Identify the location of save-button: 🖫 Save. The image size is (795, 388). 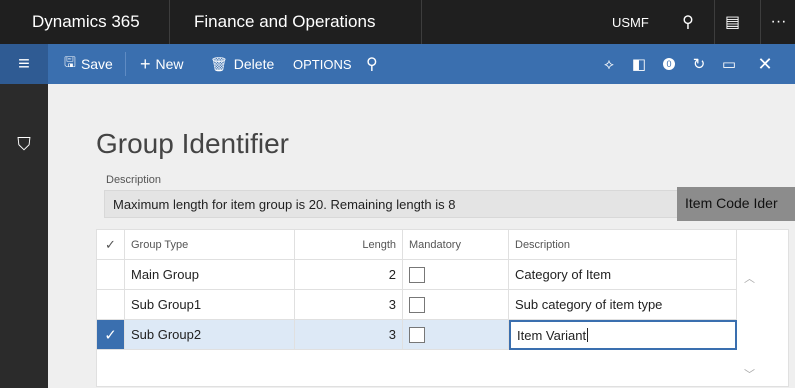
(88, 64).